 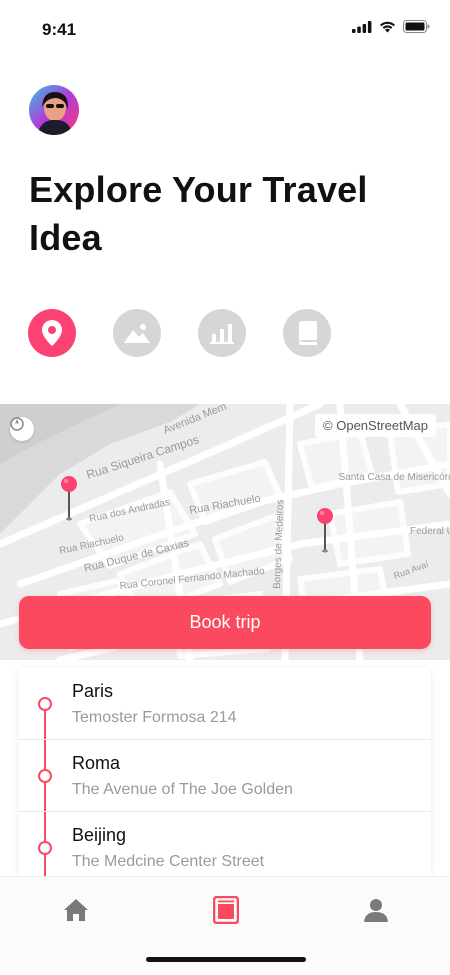 I want to click on battery-icon, so click(x=416, y=26).